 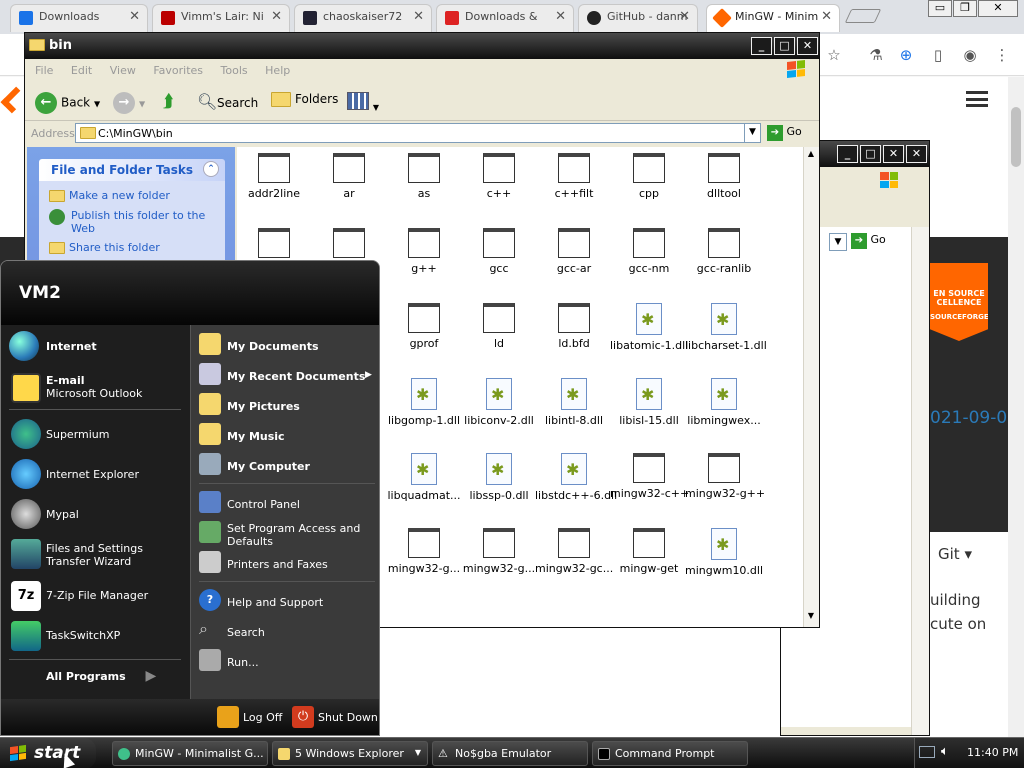 I want to click on menu-help: Help, so click(x=277, y=70).